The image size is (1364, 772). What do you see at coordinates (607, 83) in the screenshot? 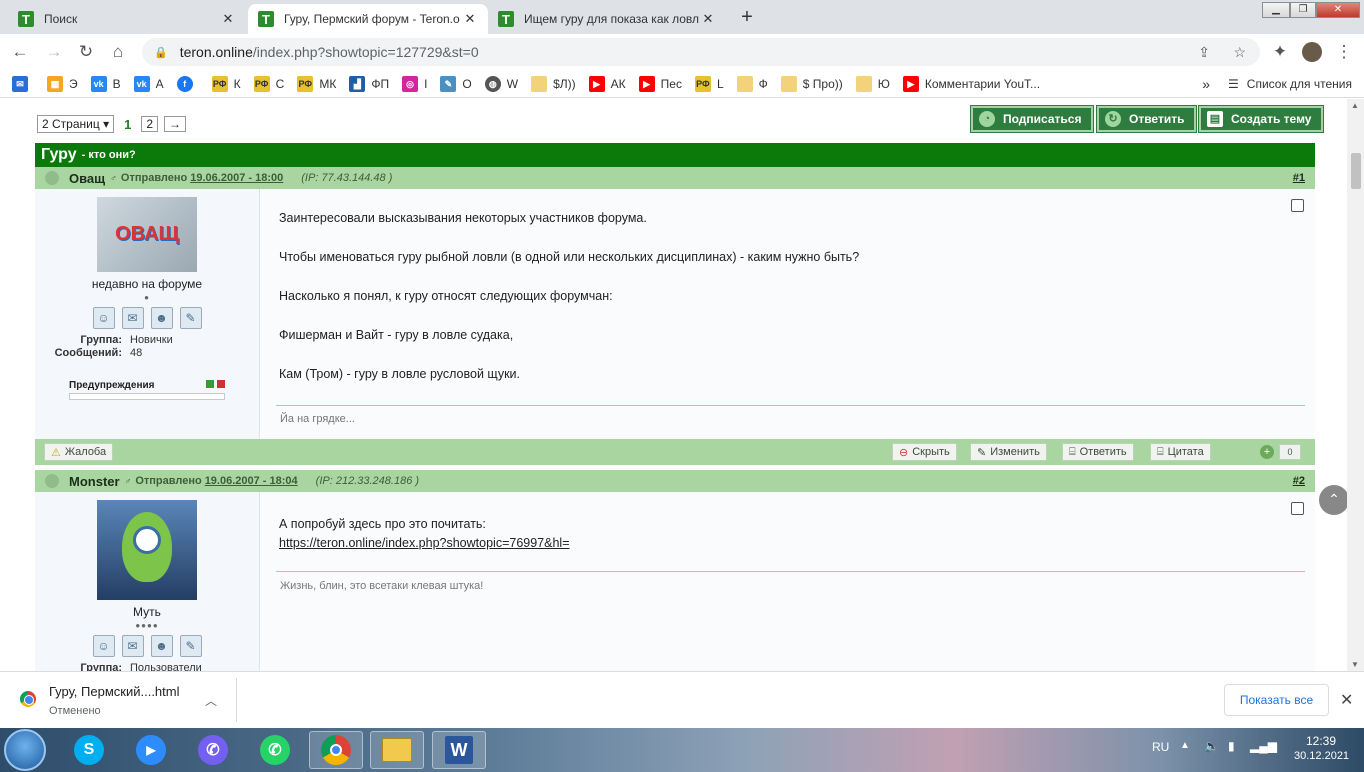
I see `bookmark-youtube-ak: ▶ АК` at bounding box center [607, 83].